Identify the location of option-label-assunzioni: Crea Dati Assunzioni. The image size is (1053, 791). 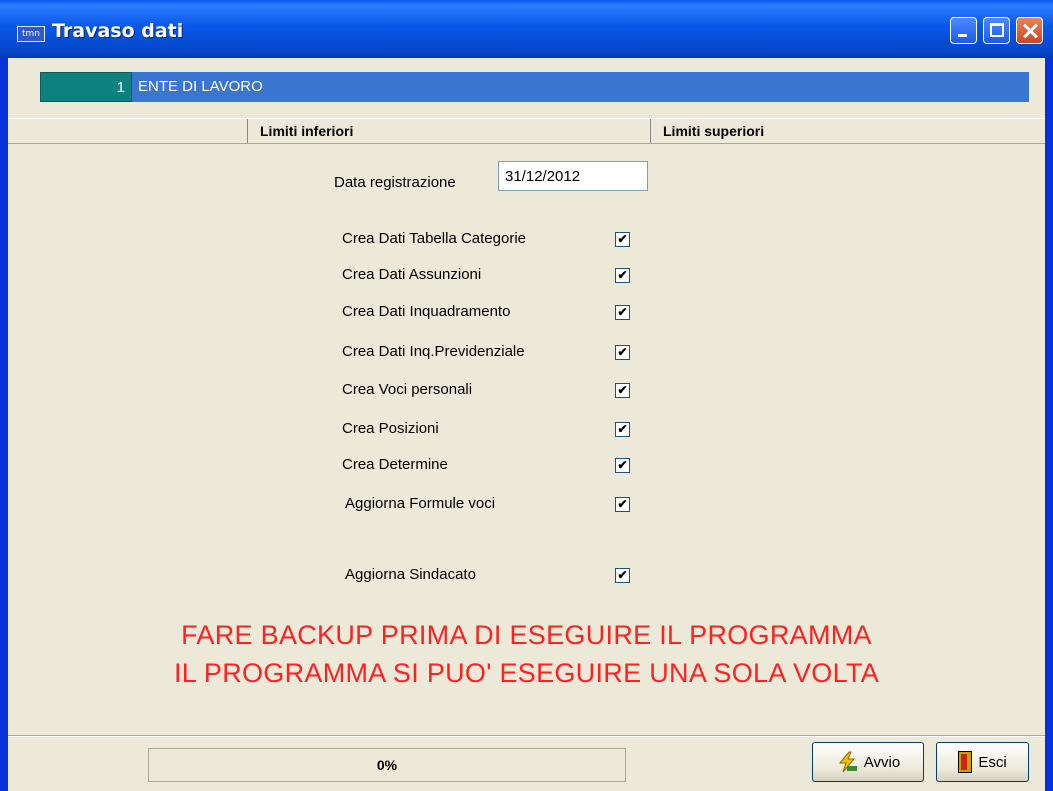
(412, 274).